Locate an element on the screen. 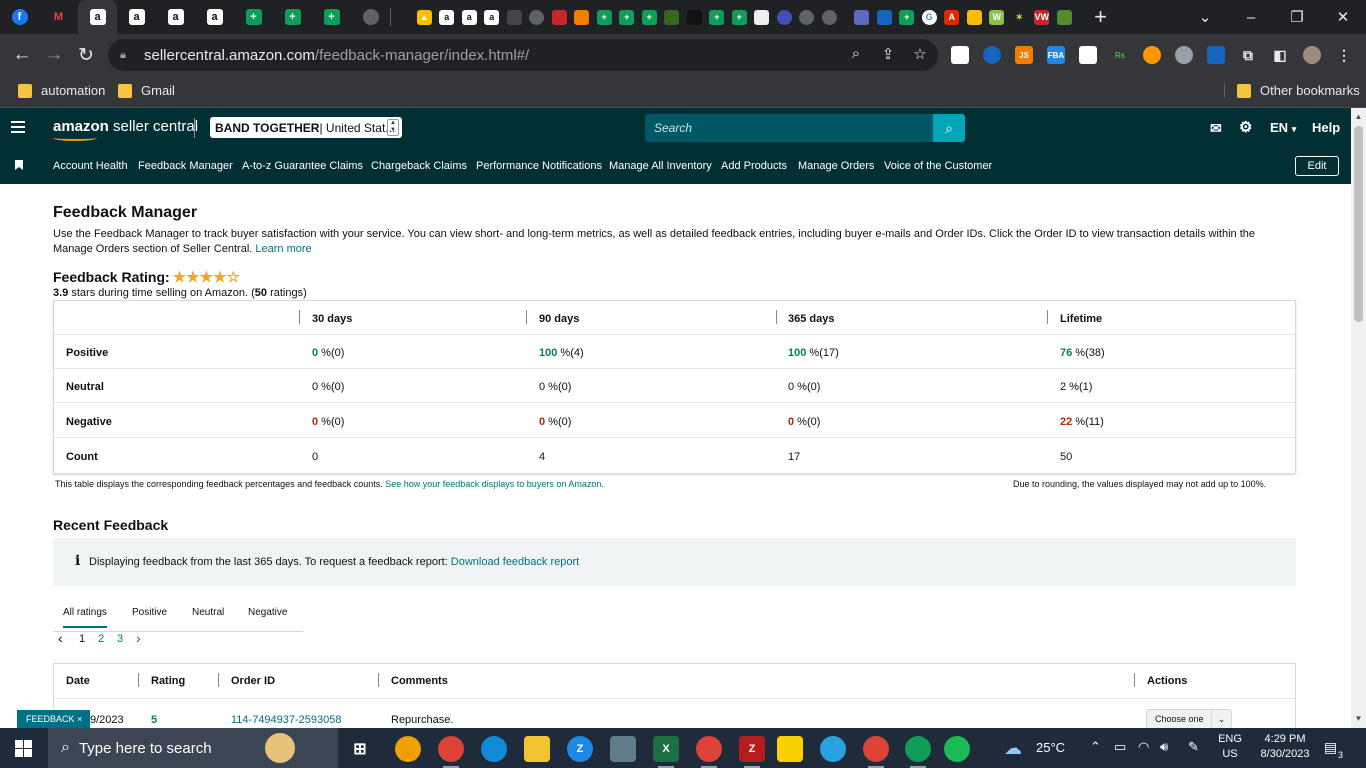 The width and height of the screenshot is (1366, 768). menu-kebab-icon: ⋮ is located at coordinates (1344, 55).